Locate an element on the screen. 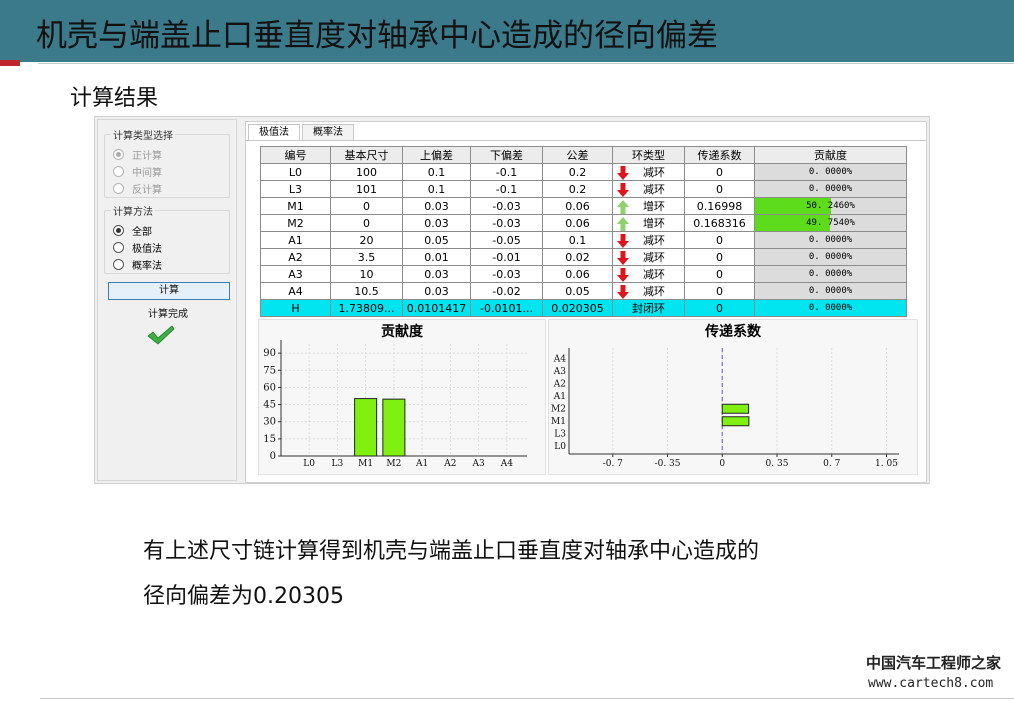 The width and height of the screenshot is (1014, 701). cell-tol: 0.05 is located at coordinates (577, 291).